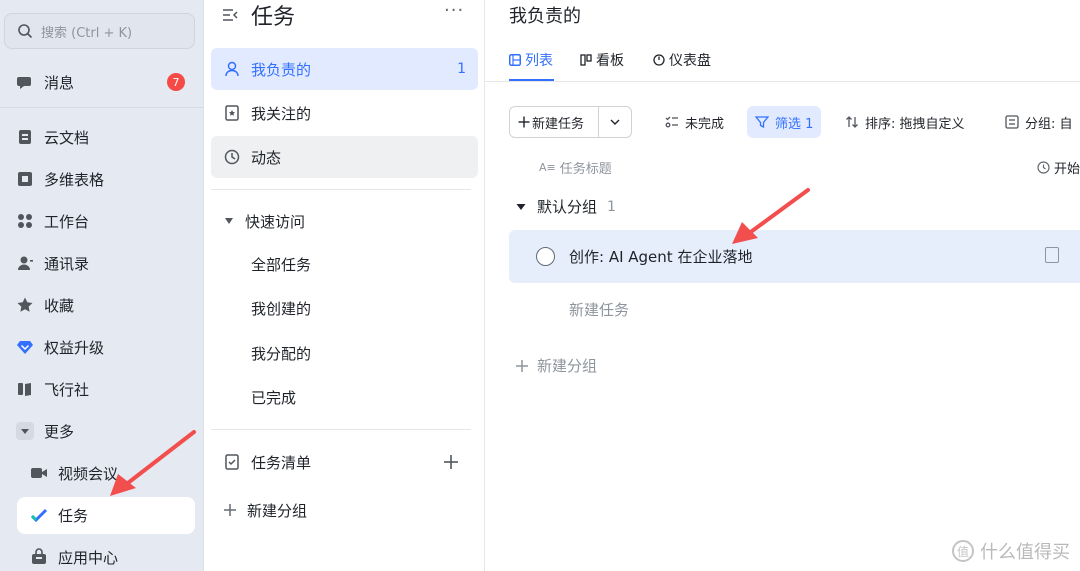 The height and width of the screenshot is (571, 1080). I want to click on nav-item-favorites: 收藏, so click(45, 305).